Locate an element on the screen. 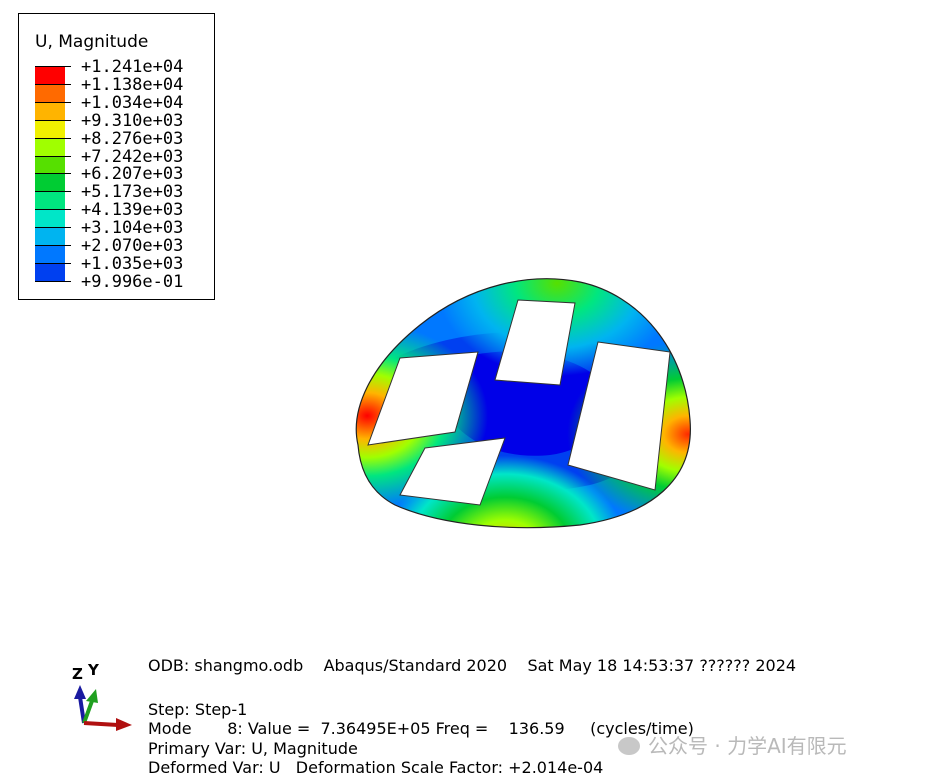  deformed-plate-contour is located at coordinates (523, 403).